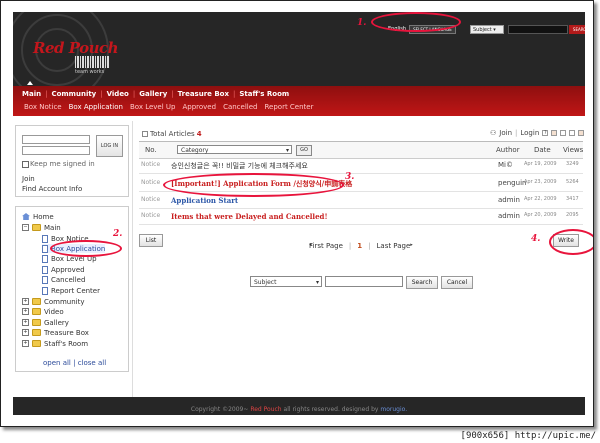 This screenshot has width=600, height=443. I want to click on tree-community: + Community, so click(53, 301).